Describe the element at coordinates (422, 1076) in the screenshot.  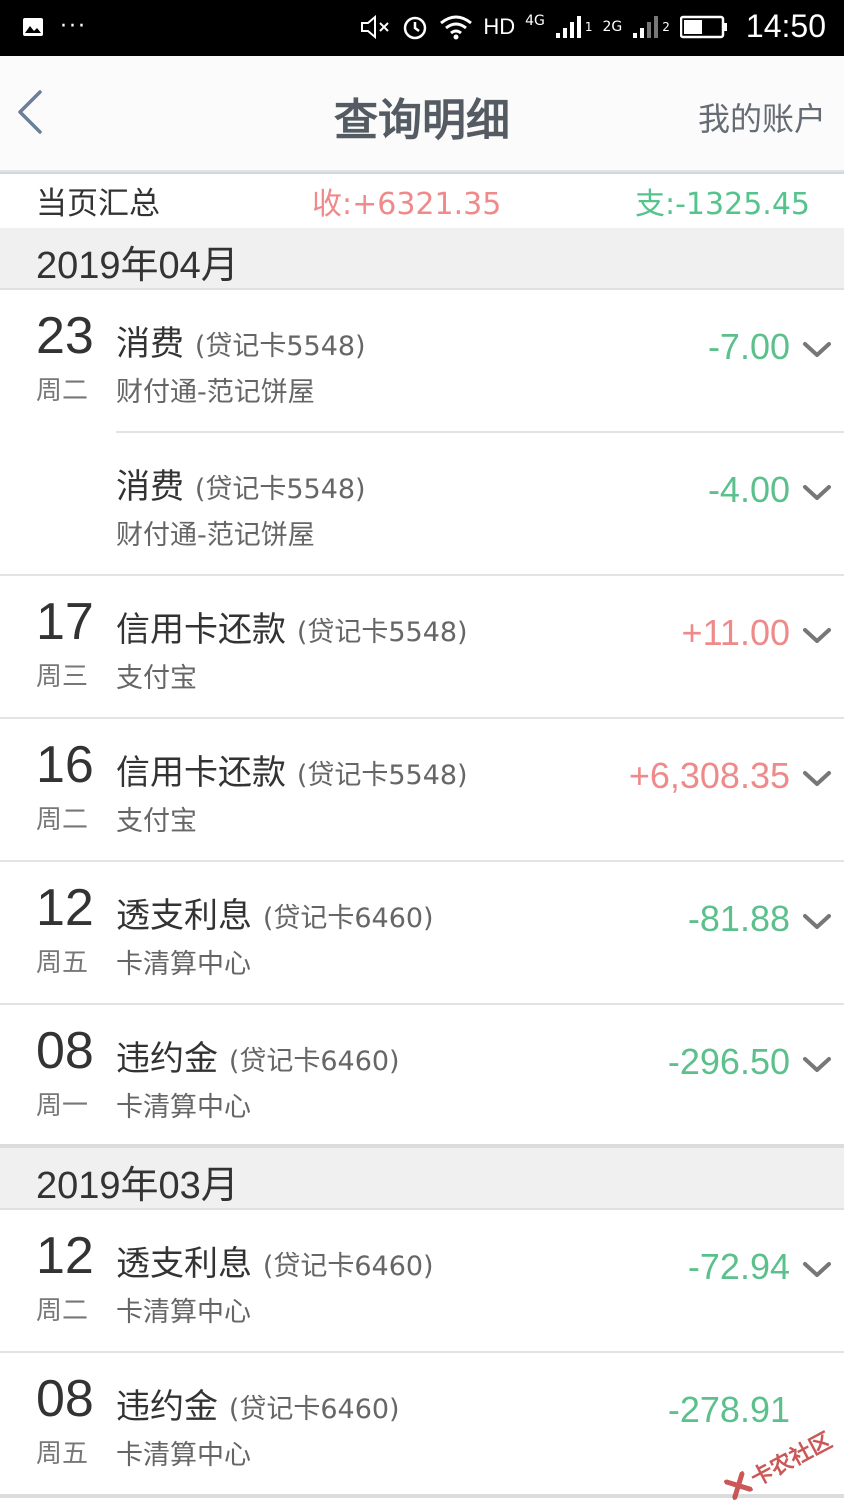
I see `transaction-row: 08 周一 违约金 (贷记卡6460) 卡清算中心 -296.50` at that location.